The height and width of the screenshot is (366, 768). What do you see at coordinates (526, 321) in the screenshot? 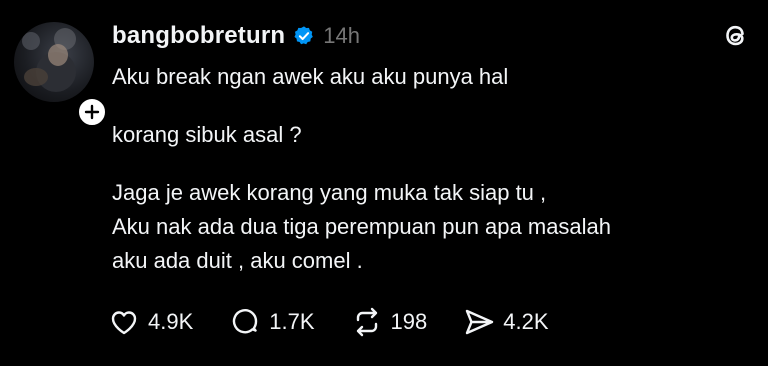
I see `share-count: 4.2K` at bounding box center [526, 321].